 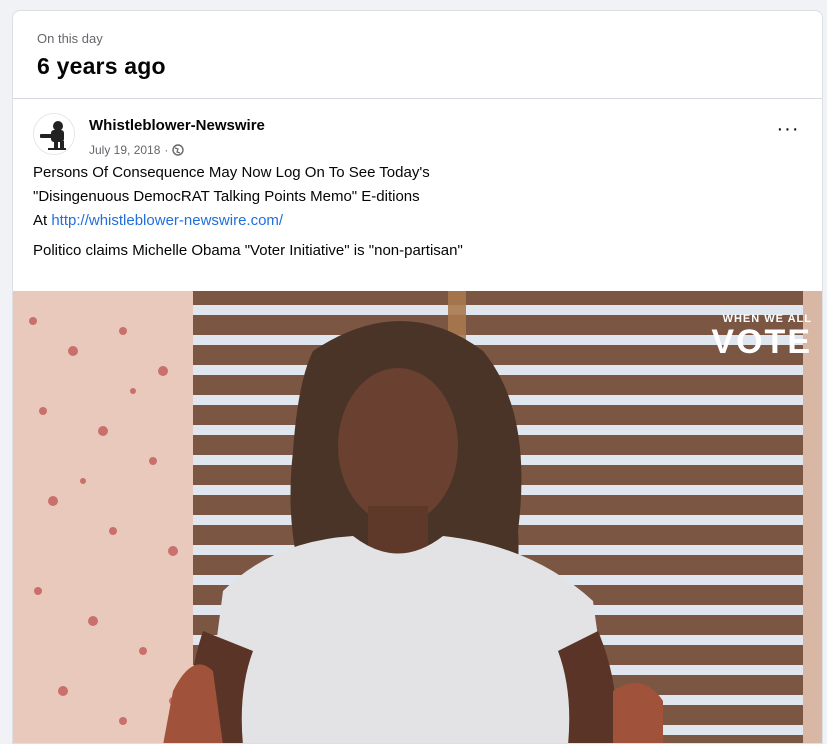 I want to click on post-meta: July 19, 2018 ·, so click(x=455, y=150).